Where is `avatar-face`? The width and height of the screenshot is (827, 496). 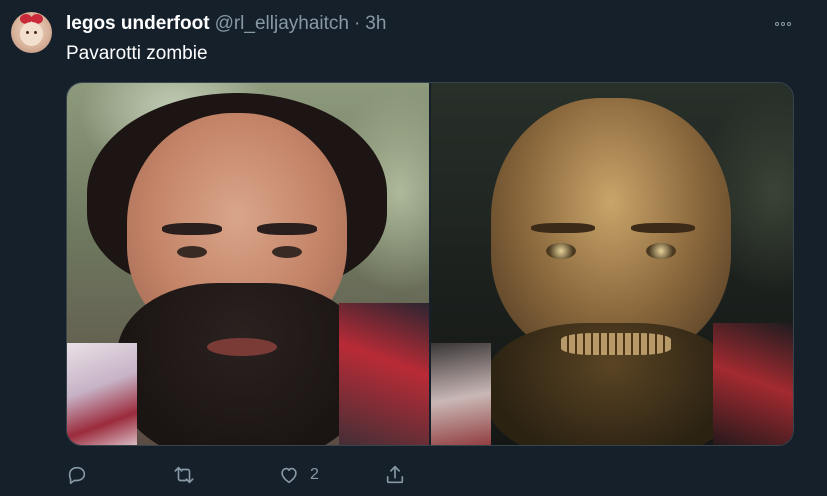 avatar-face is located at coordinates (31, 34).